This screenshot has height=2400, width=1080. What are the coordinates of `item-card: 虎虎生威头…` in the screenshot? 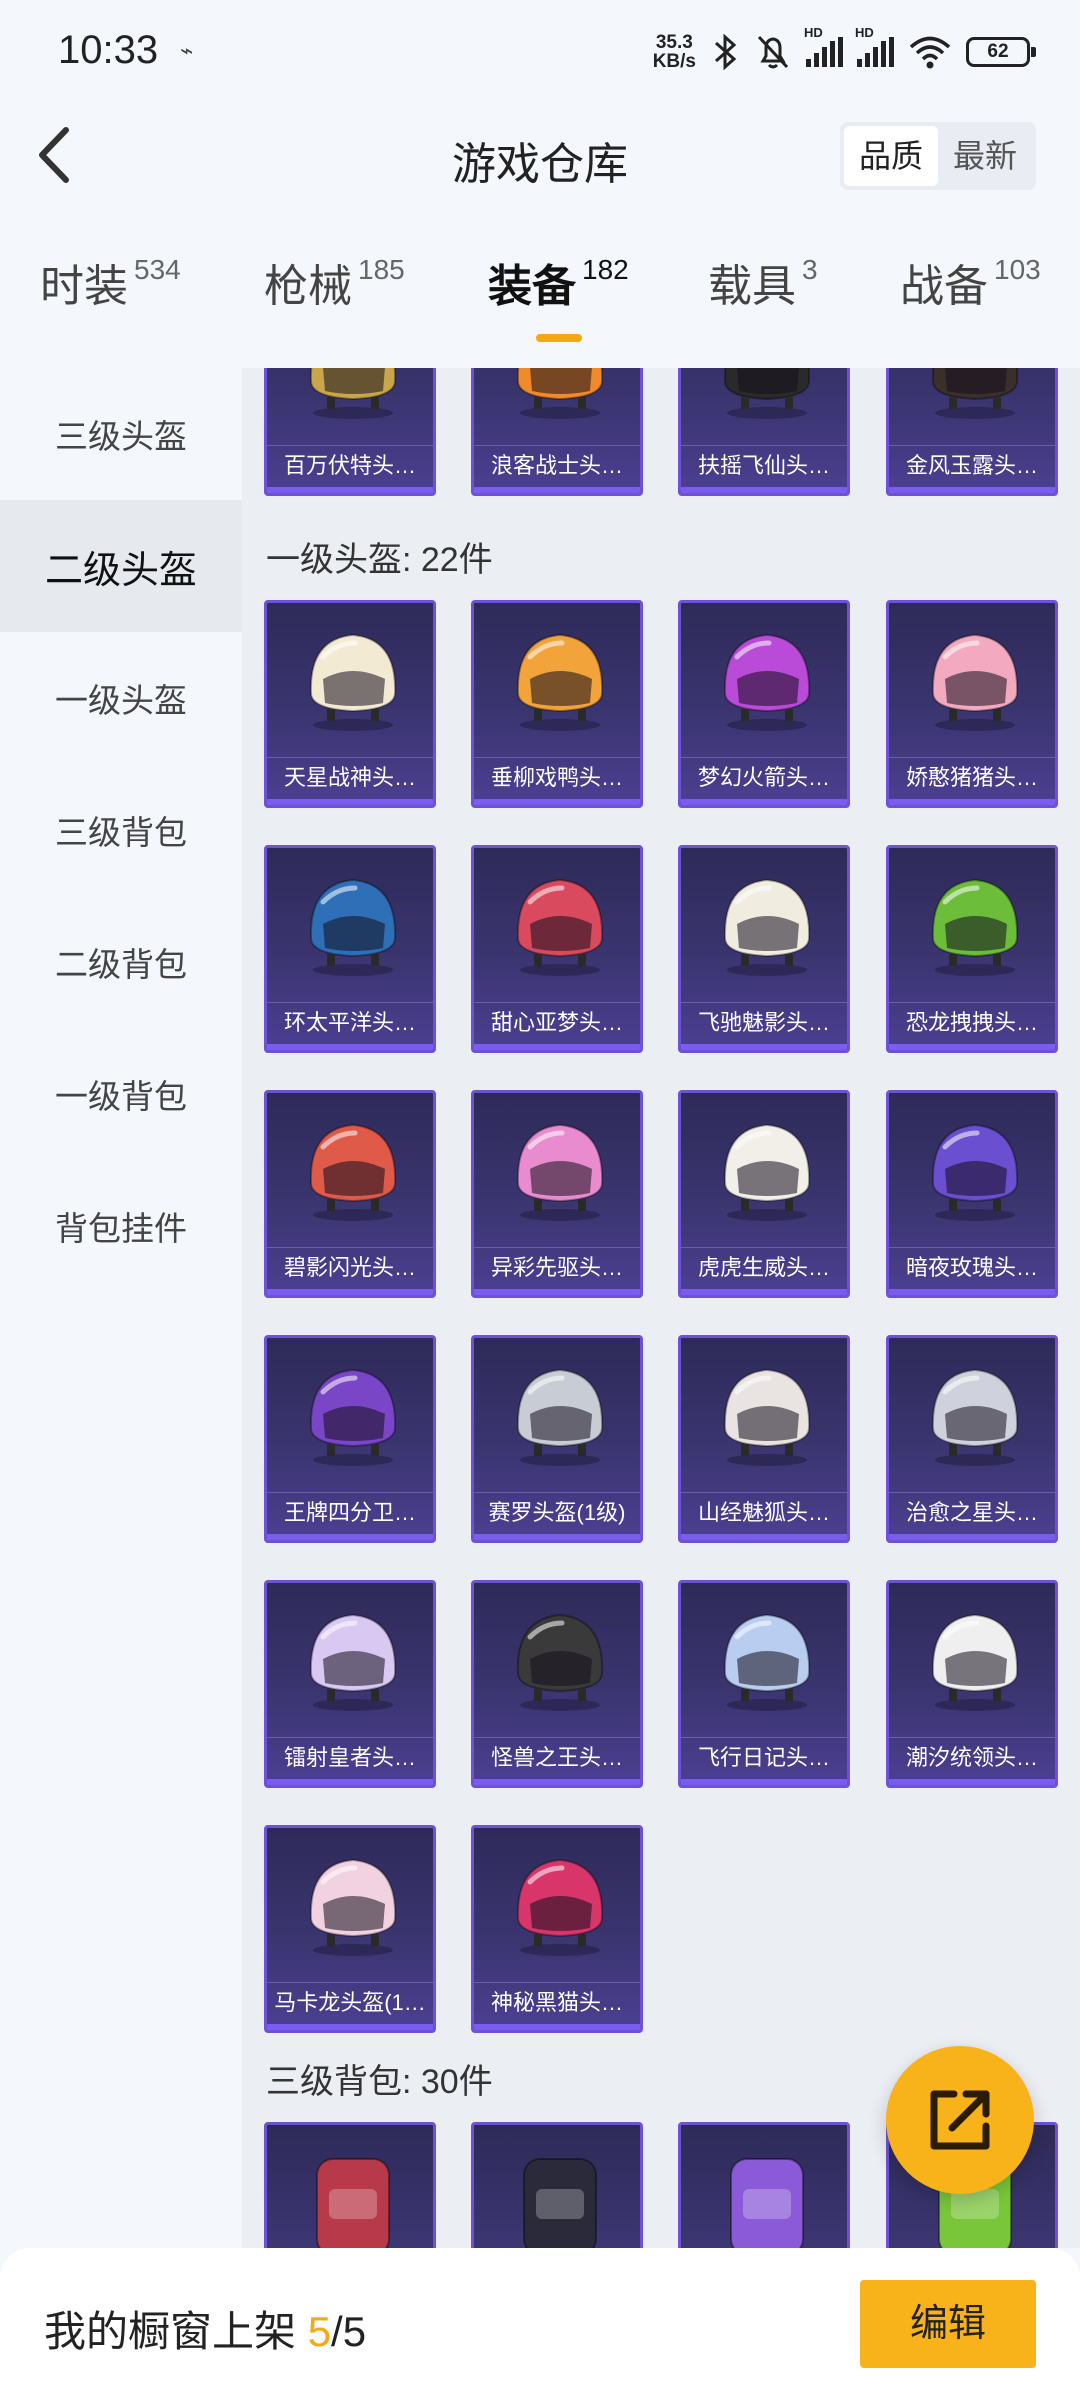 It's located at (764, 1194).